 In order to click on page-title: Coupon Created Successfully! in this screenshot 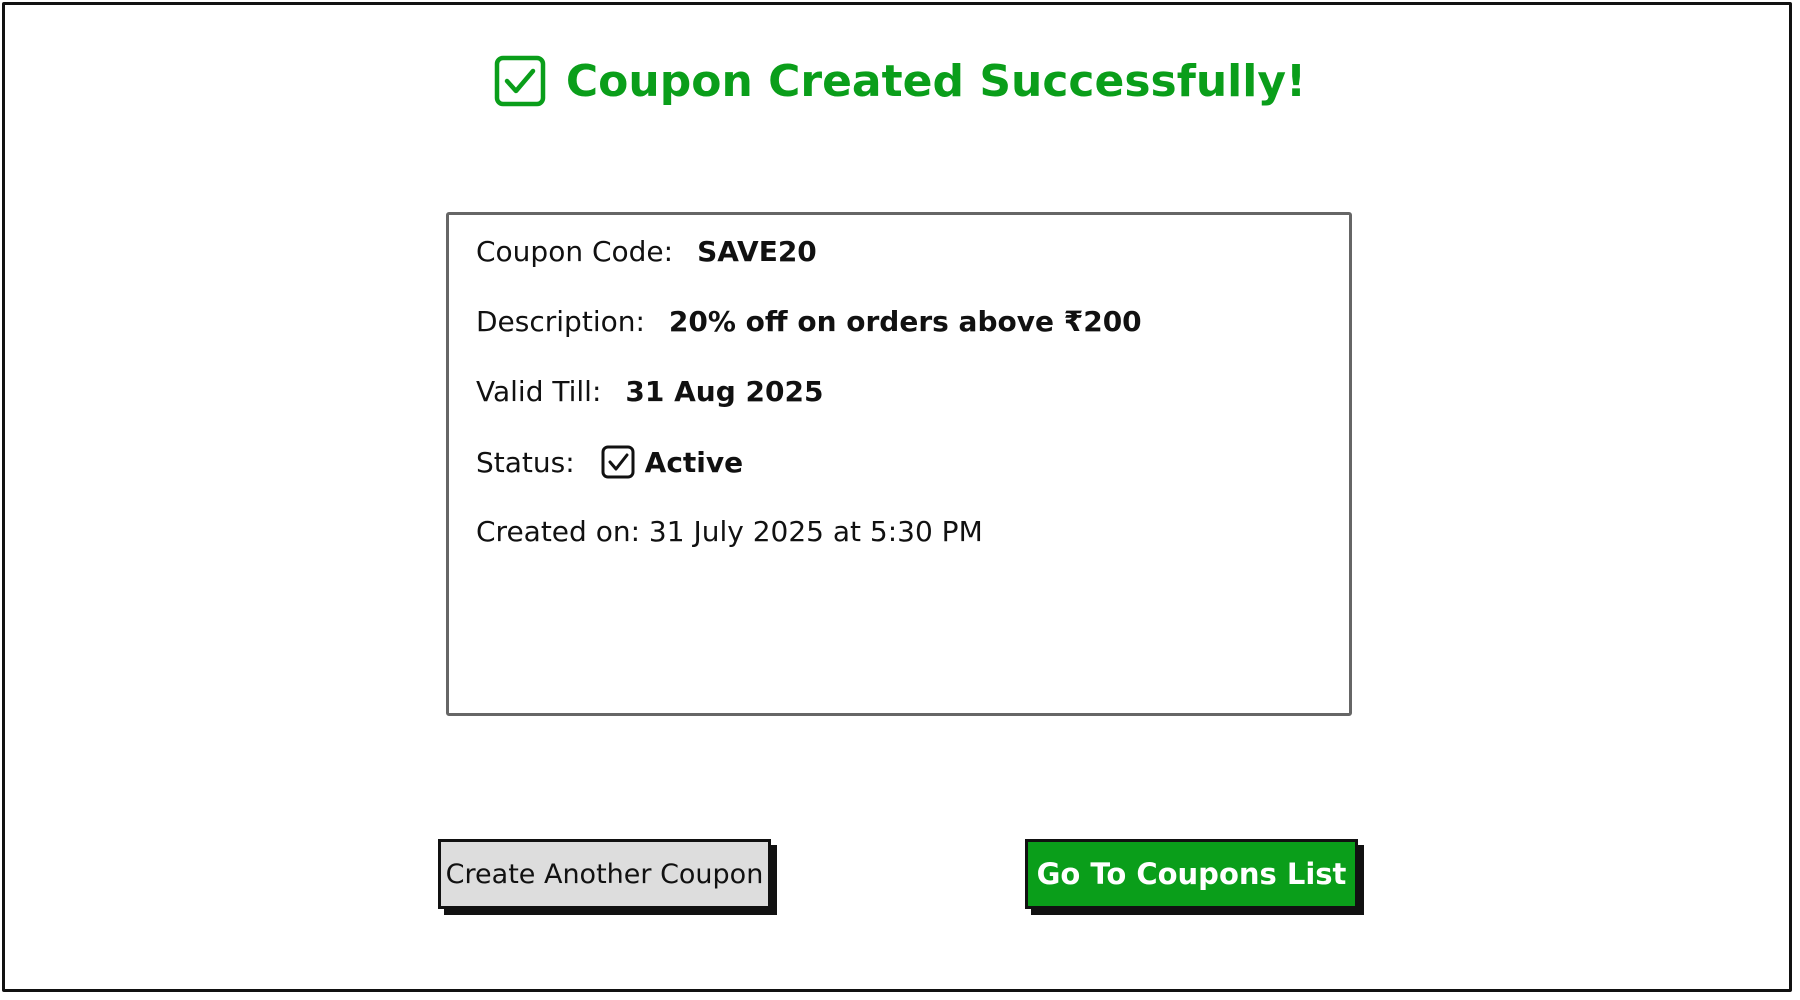, I will do `click(936, 81)`.